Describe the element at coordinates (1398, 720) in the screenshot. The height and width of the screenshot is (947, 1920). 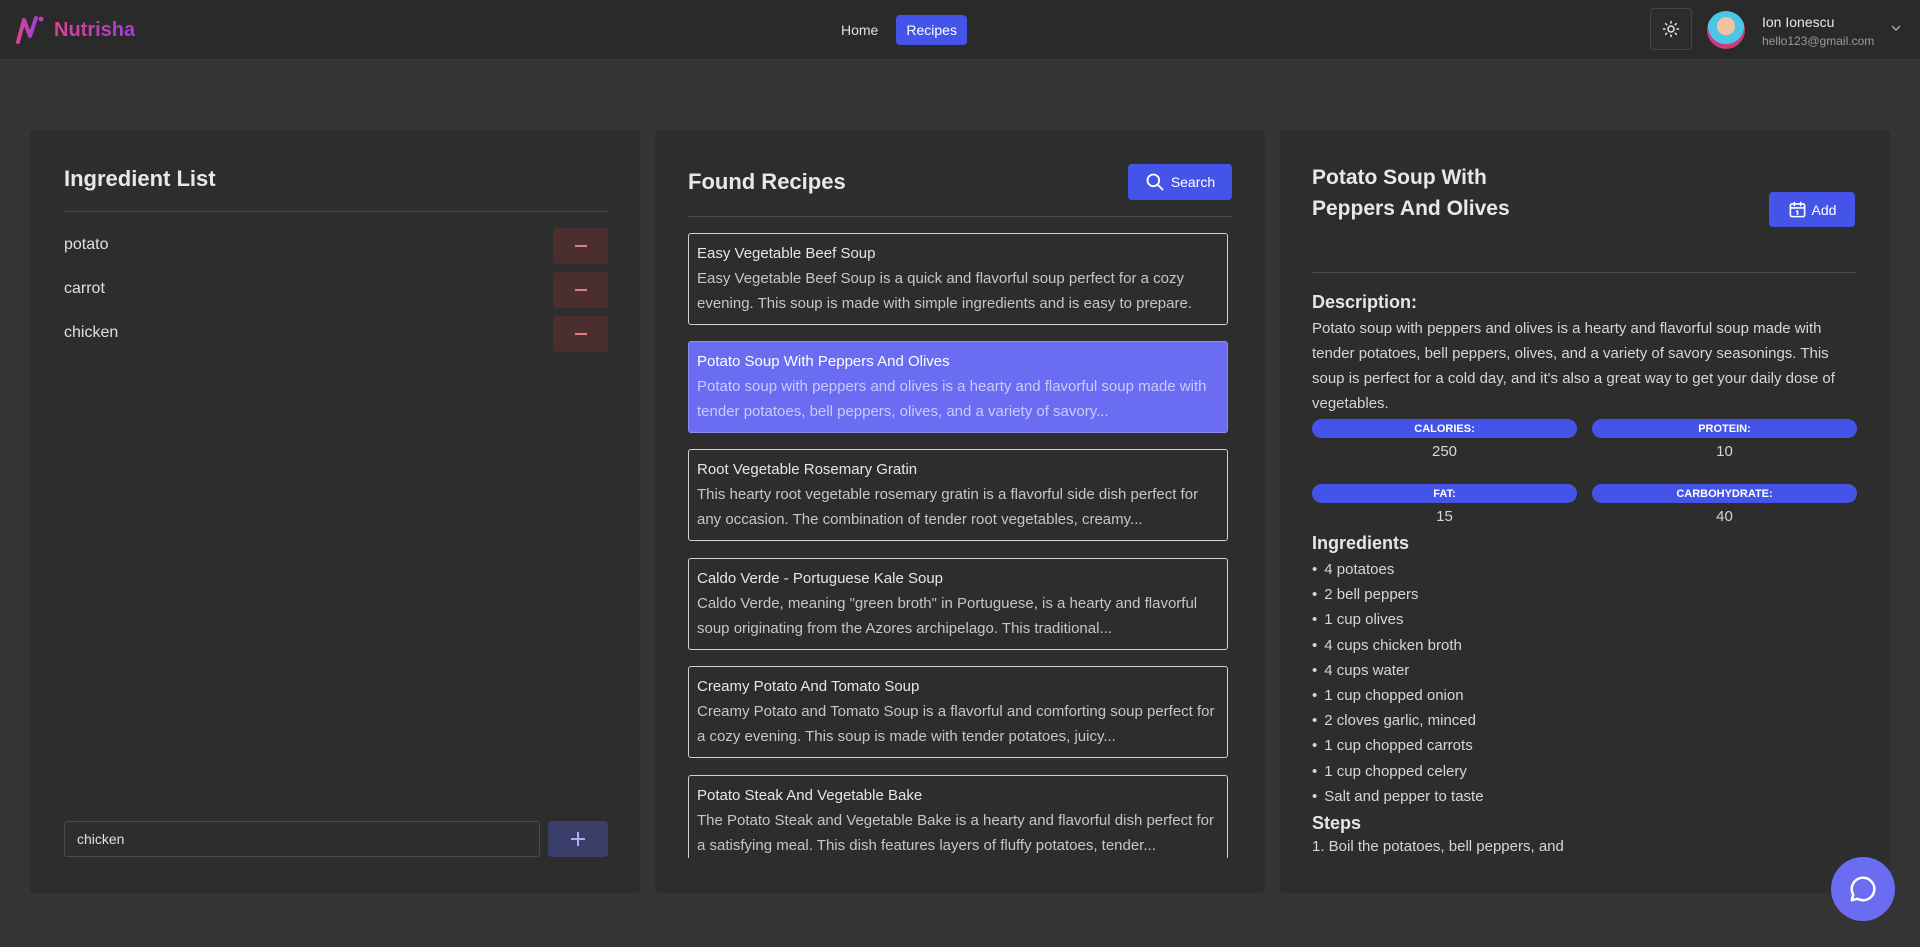
I see `list-item: 2 cloves garlic, minced` at that location.